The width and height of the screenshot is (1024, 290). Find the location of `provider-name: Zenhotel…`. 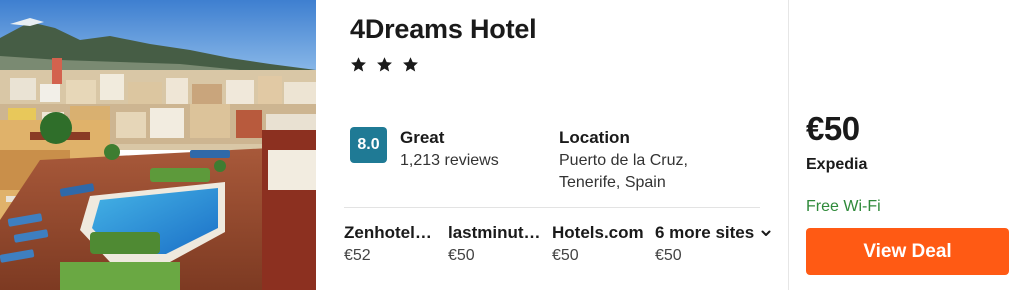

provider-name: Zenhotel… is located at coordinates (388, 232).